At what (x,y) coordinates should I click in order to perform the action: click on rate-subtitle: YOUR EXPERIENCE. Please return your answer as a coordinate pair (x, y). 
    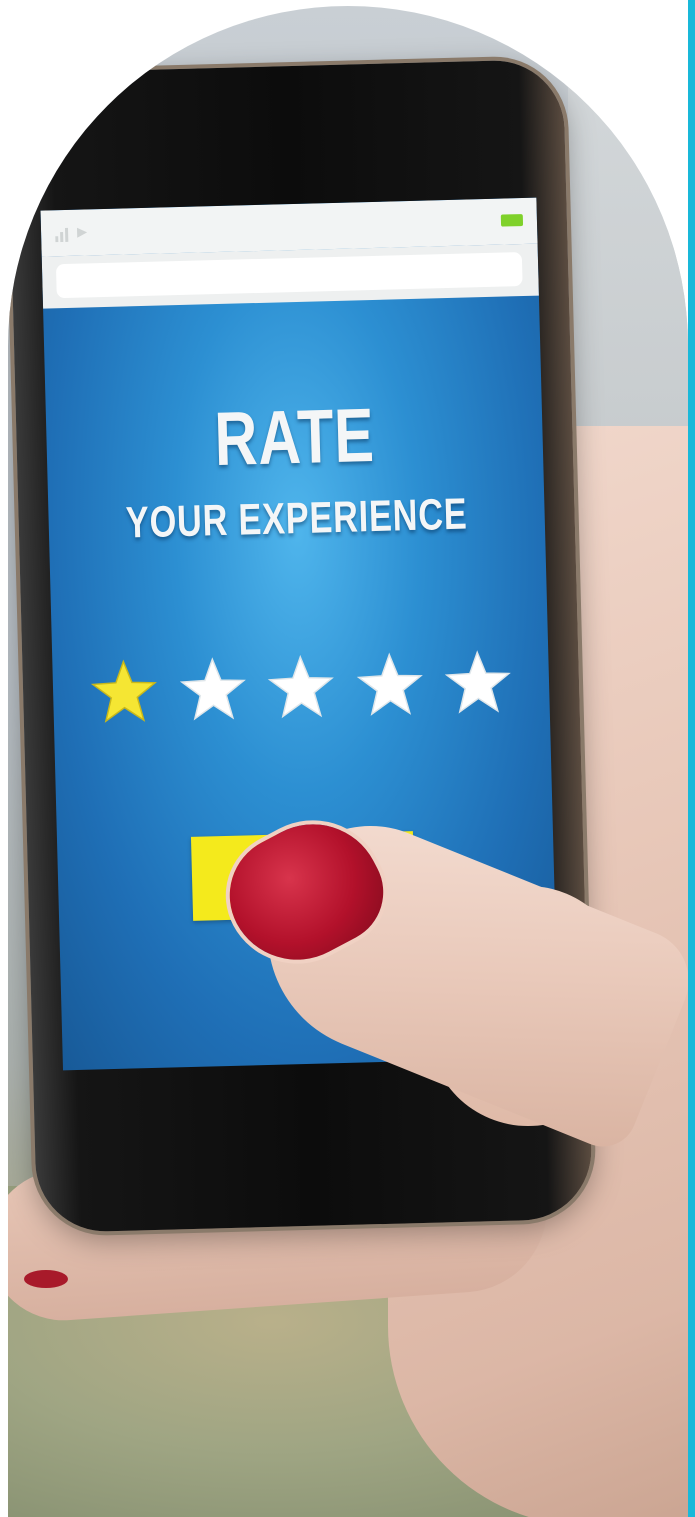
    Looking at the image, I should click on (297, 518).